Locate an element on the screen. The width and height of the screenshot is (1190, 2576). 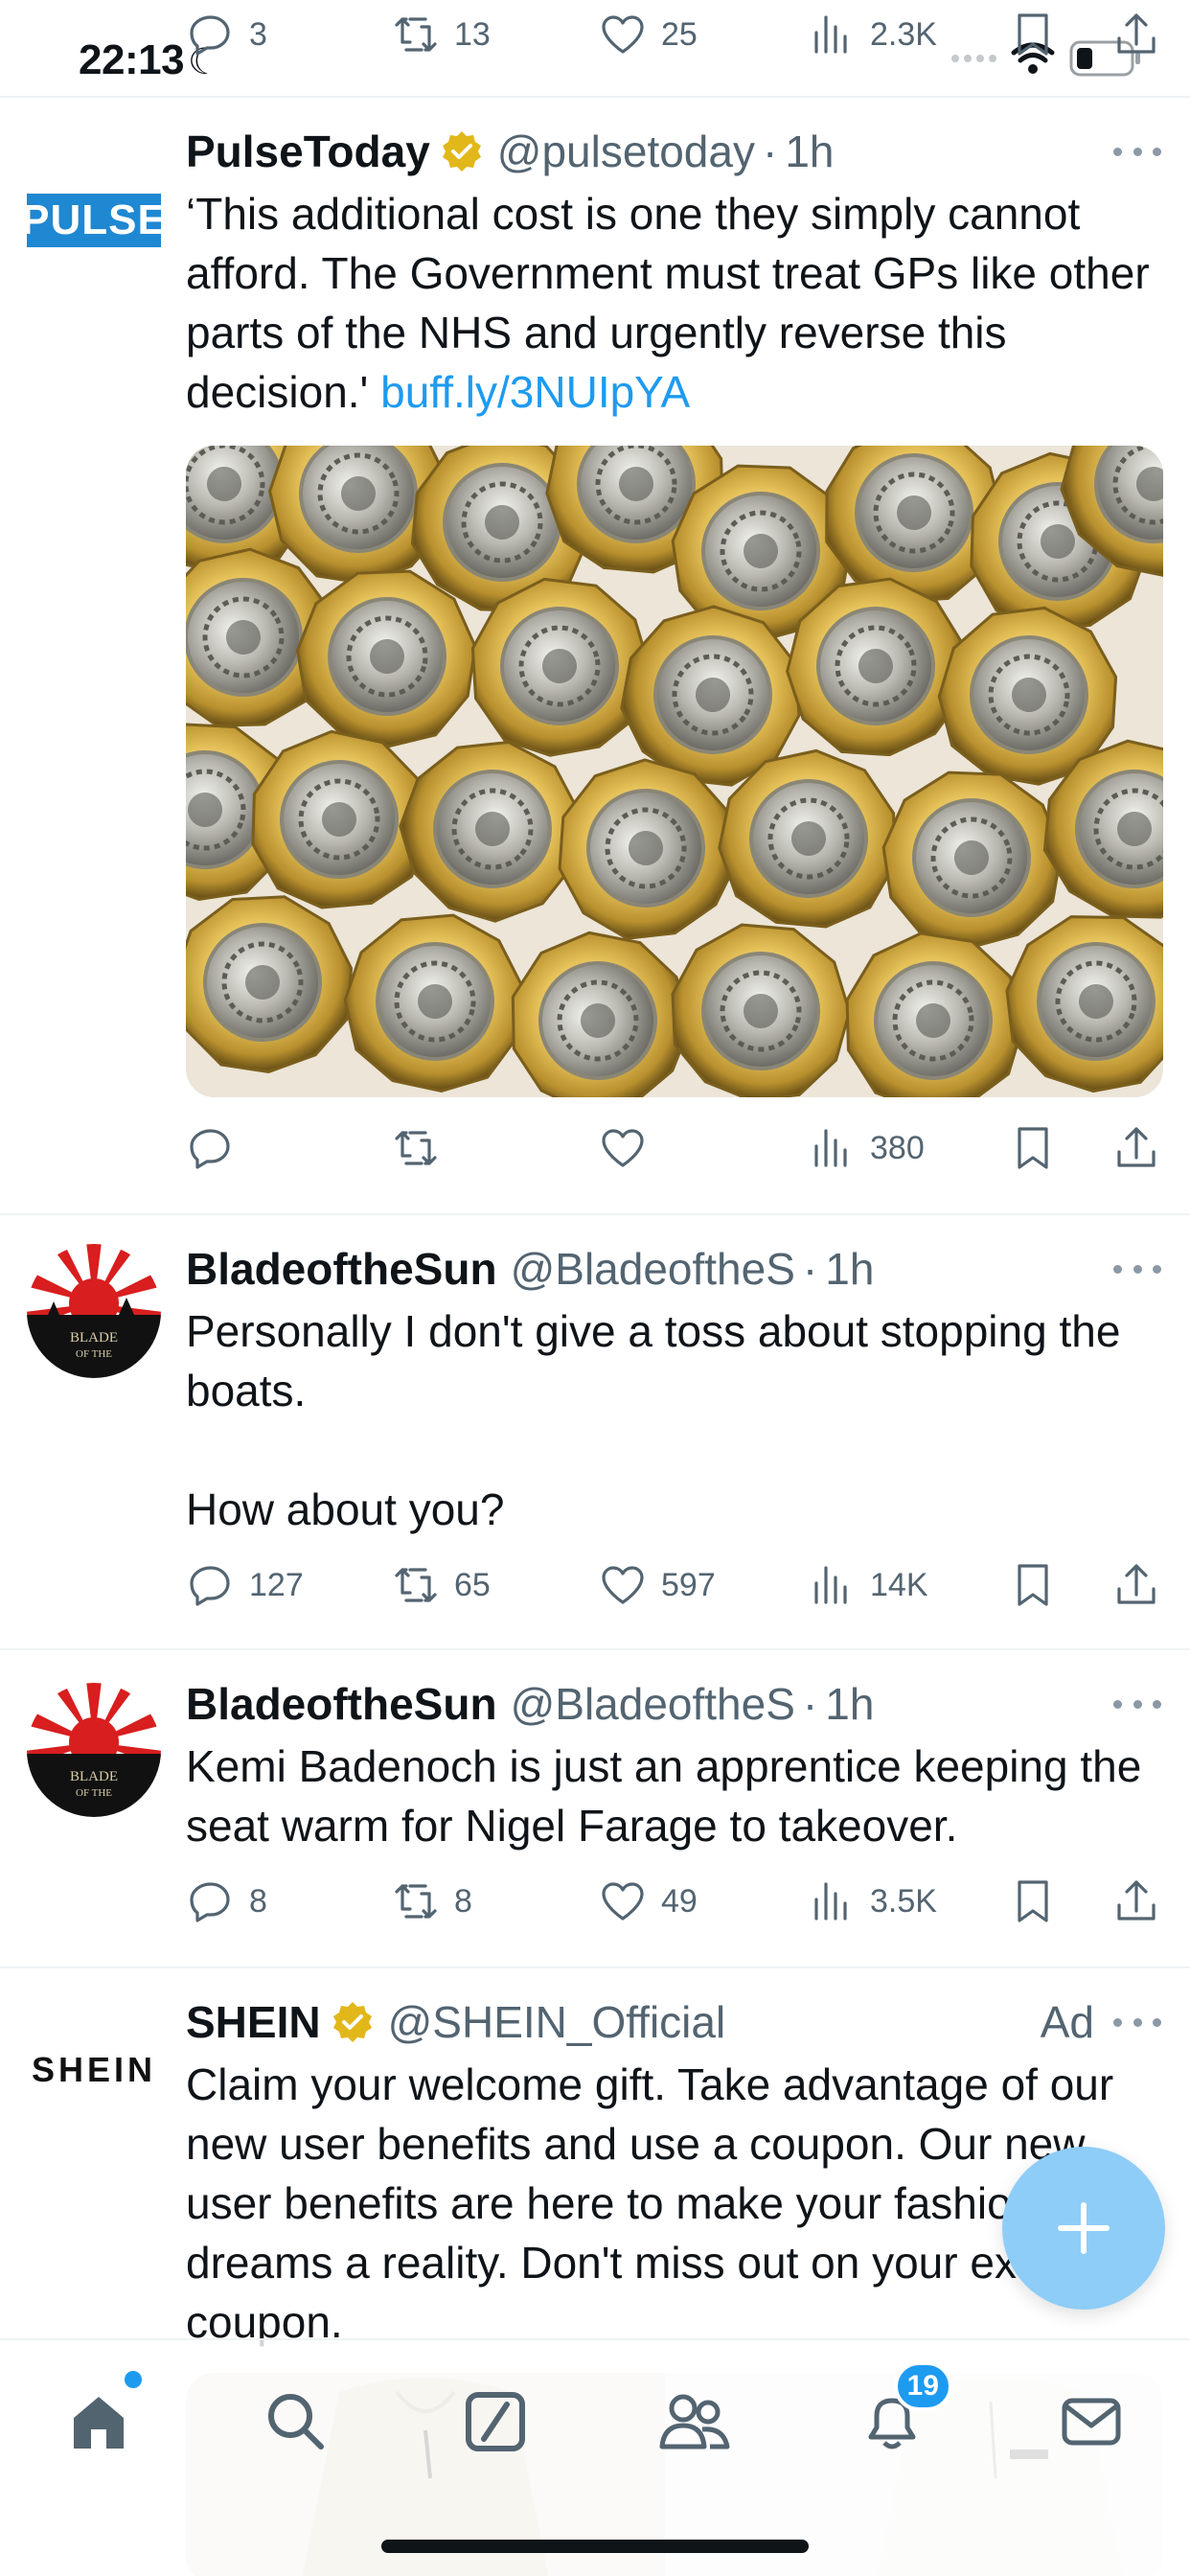
like-button: 597 is located at coordinates (657, 1585).